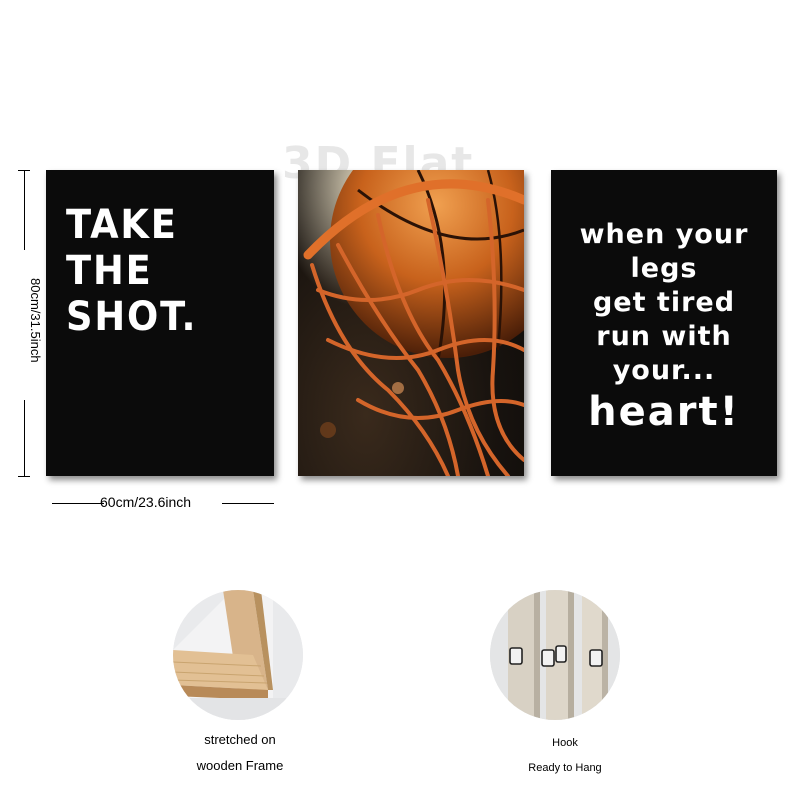 The width and height of the screenshot is (800, 800). Describe the element at coordinates (664, 412) in the screenshot. I see `quote-emphasis: heart!` at that location.